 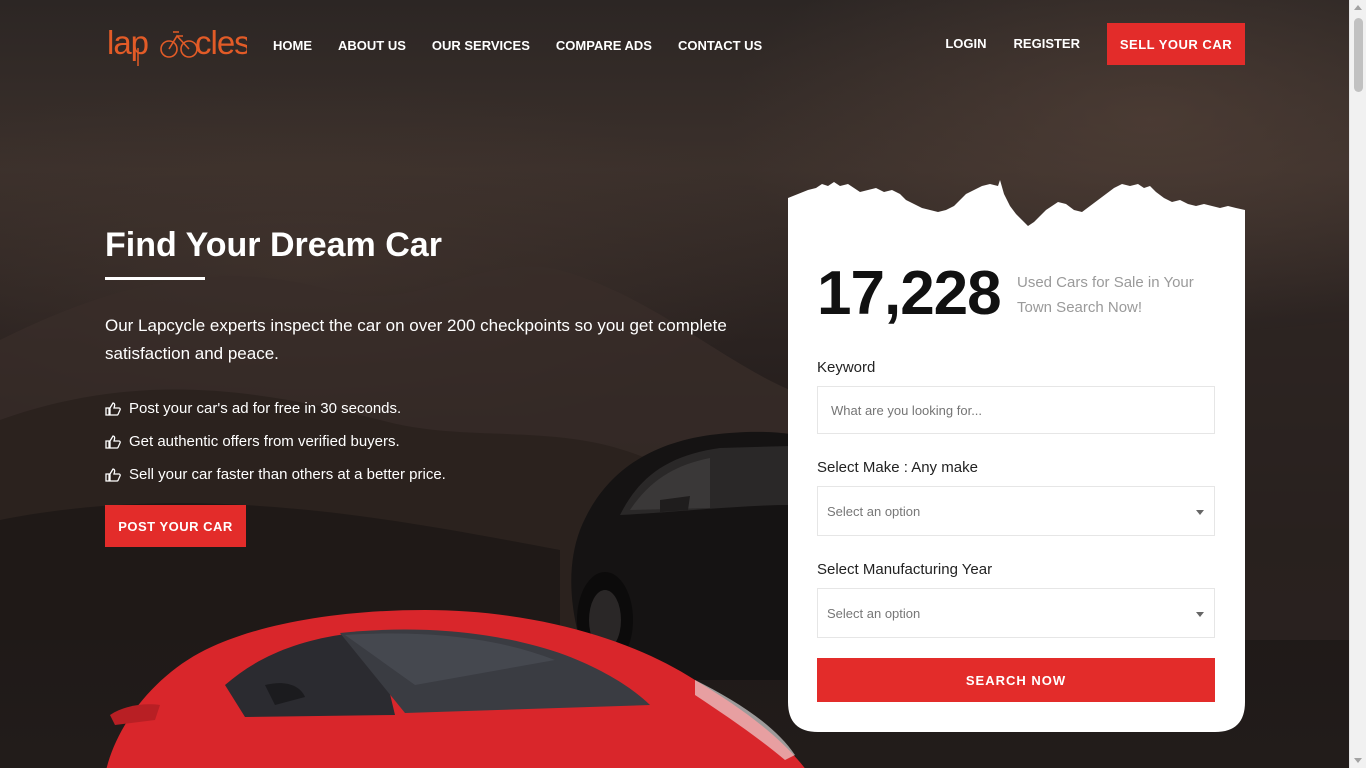 What do you see at coordinates (1176, 44) in the screenshot?
I see `sell-your-car-button: SELL YOUR CAR` at bounding box center [1176, 44].